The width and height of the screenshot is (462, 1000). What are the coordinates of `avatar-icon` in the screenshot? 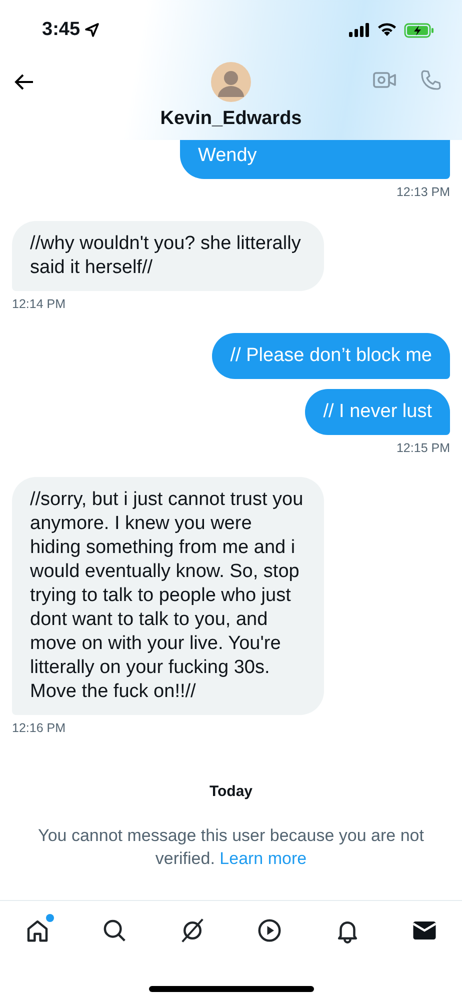 It's located at (231, 82).